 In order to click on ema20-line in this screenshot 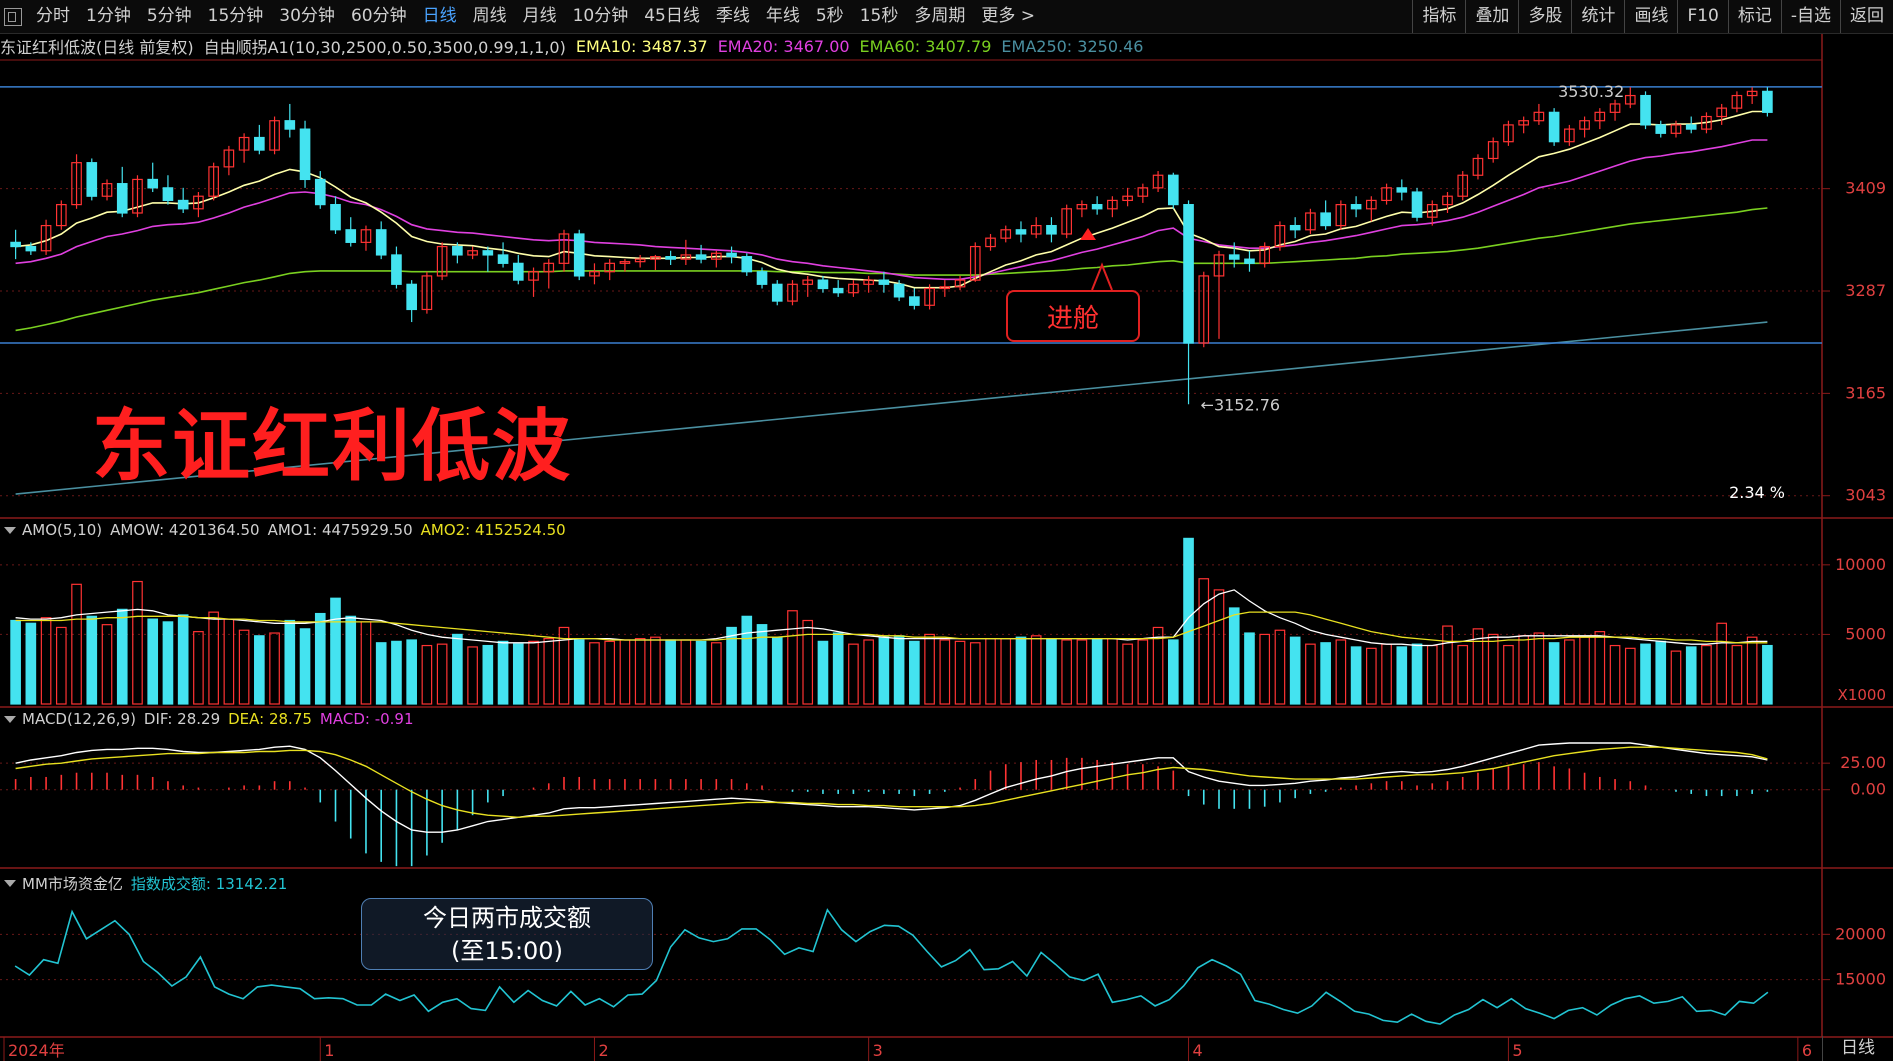, I will do `click(891, 210)`.